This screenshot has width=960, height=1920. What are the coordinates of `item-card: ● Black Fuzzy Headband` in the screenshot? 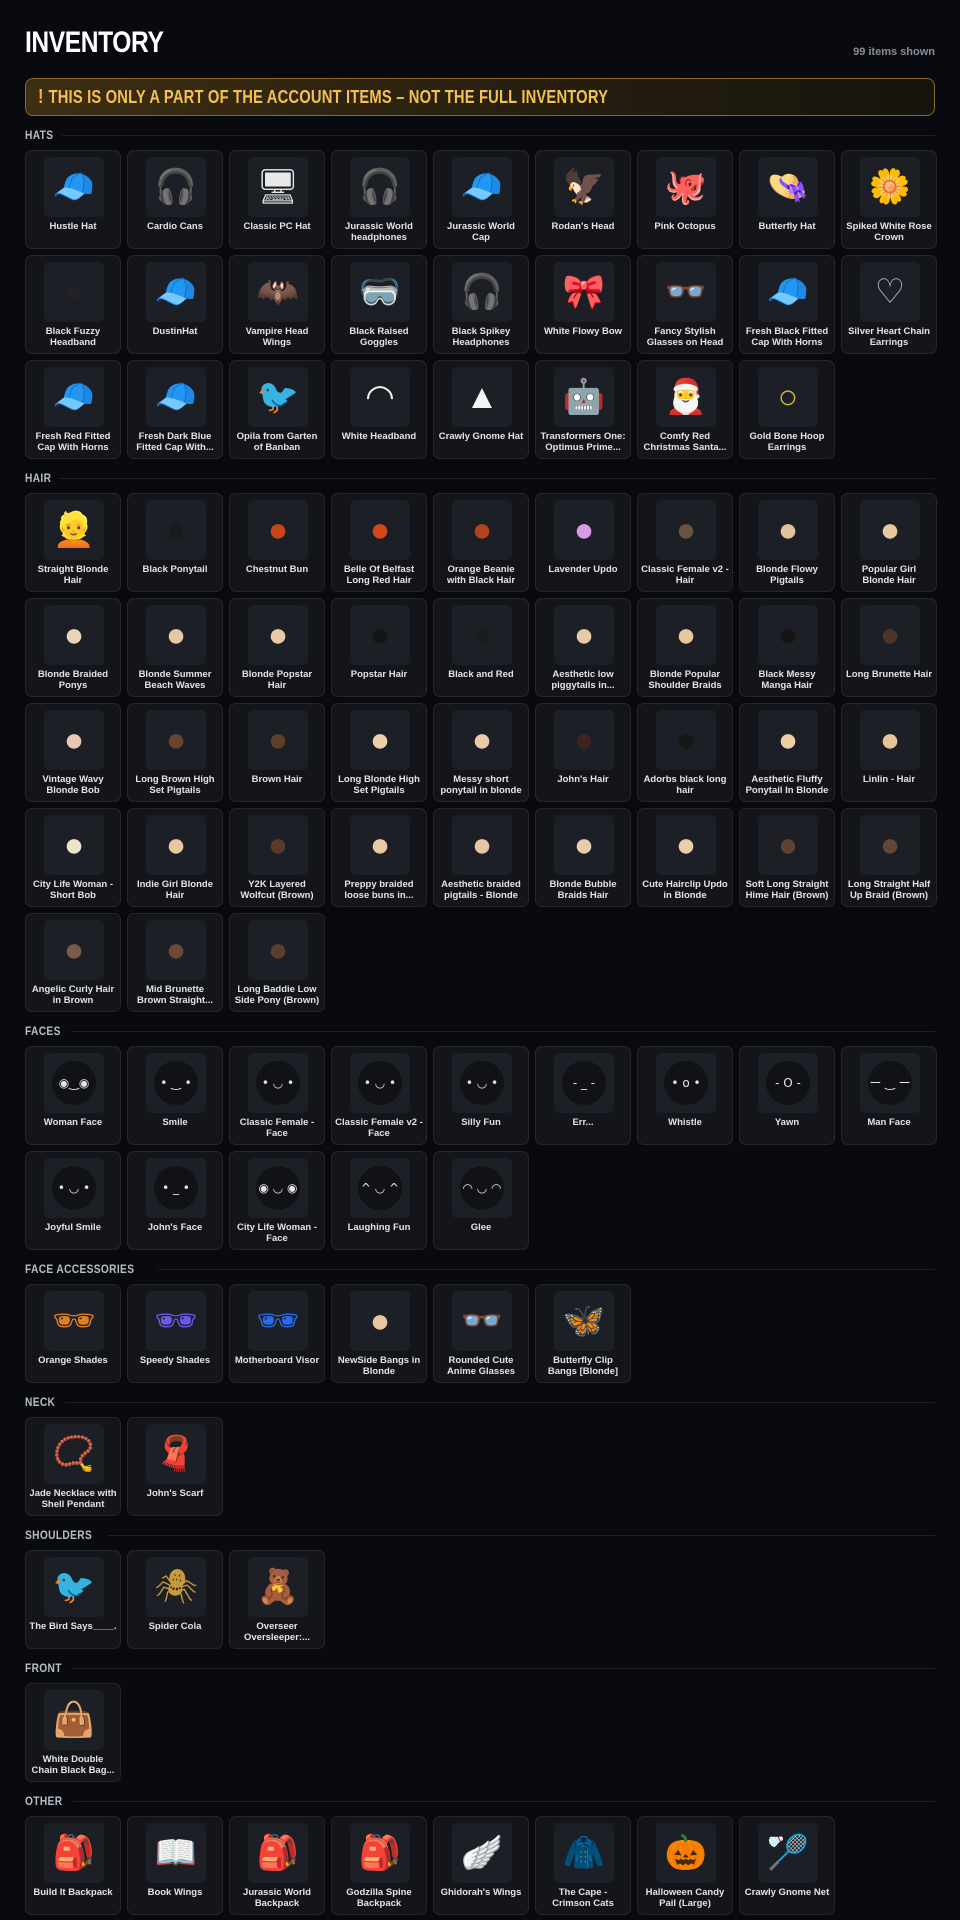 It's located at (73, 304).